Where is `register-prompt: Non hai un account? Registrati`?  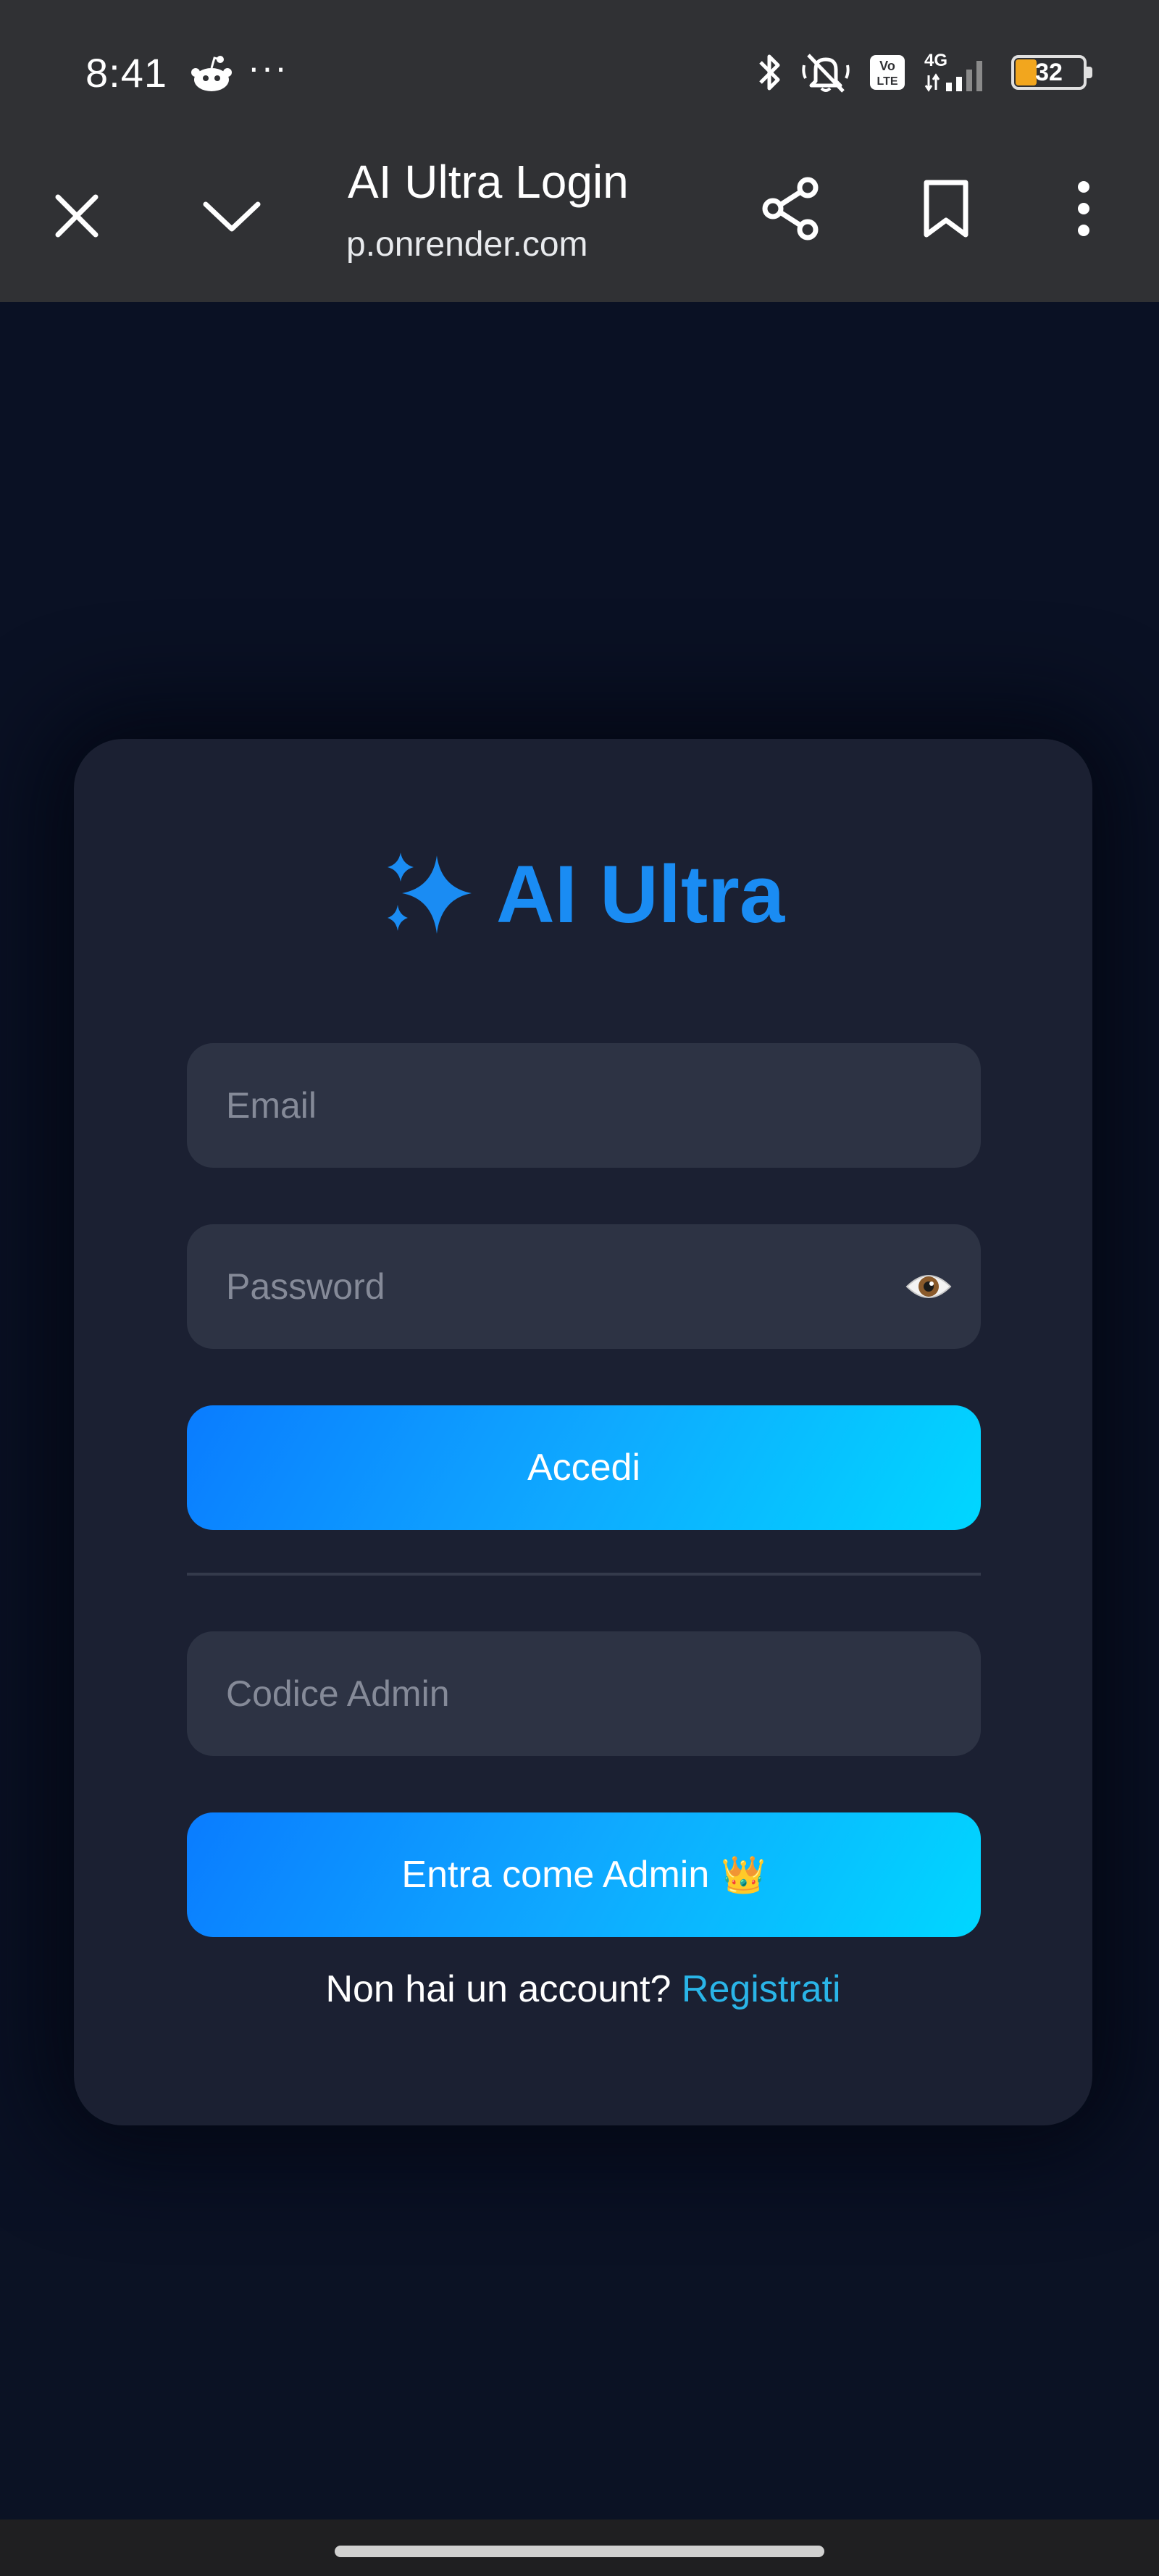 register-prompt: Non hai un account? Registrati is located at coordinates (583, 1989).